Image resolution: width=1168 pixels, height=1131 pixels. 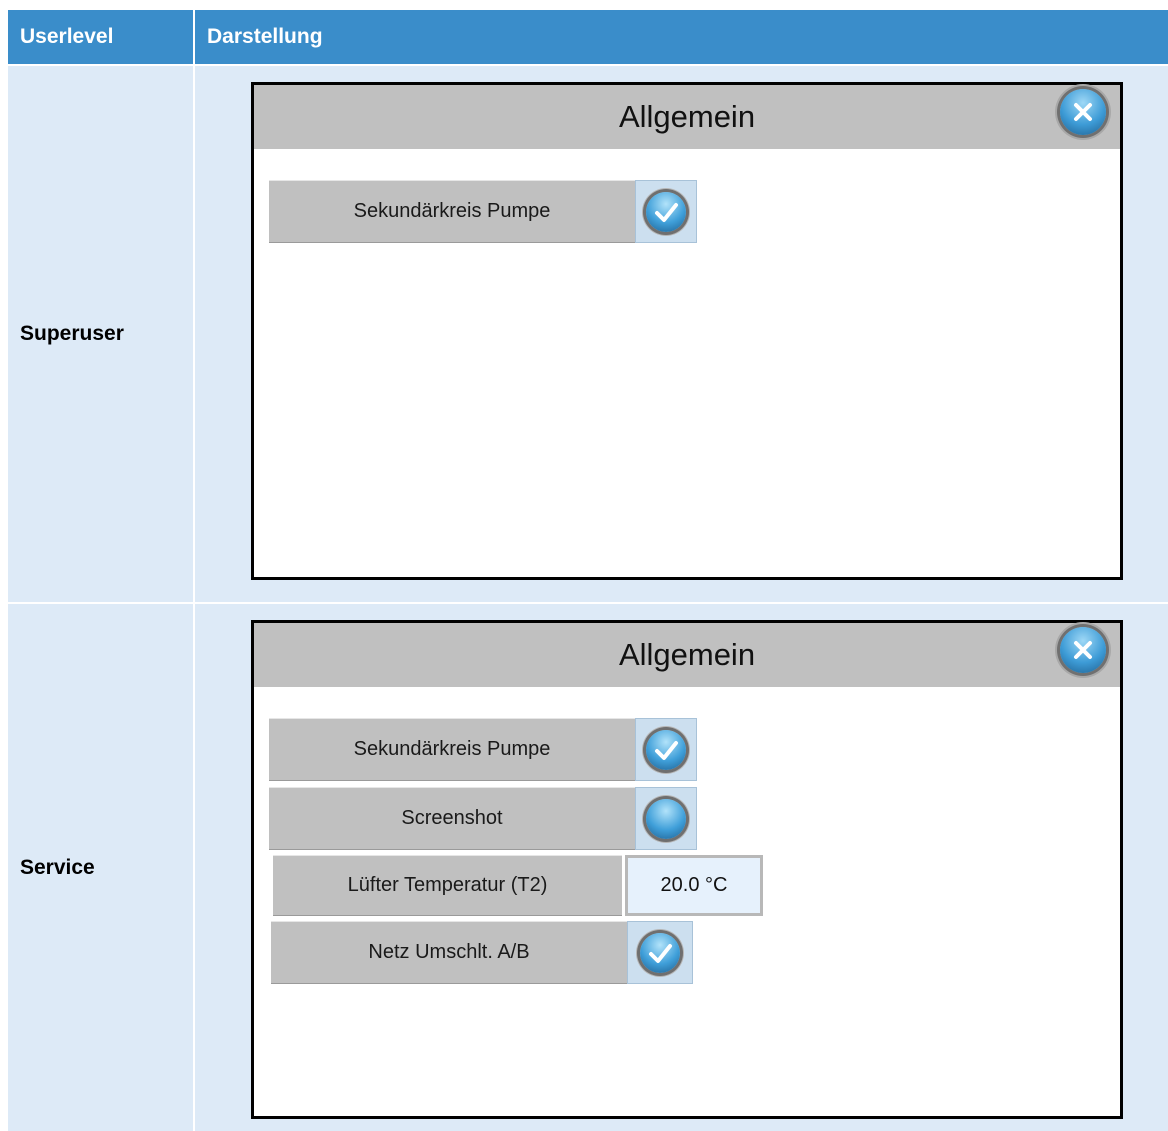 I want to click on checkbox-netz-umschlt, so click(x=660, y=952).